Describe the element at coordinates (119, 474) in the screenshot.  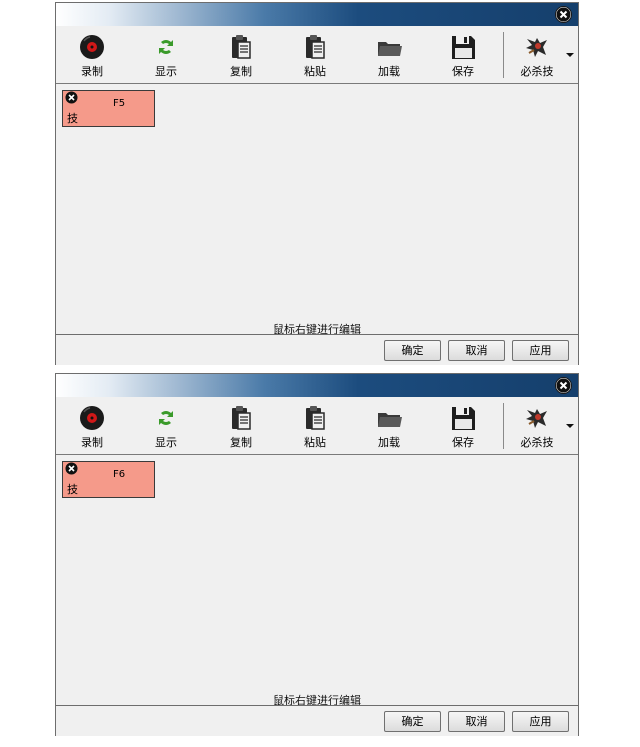
I see `key-item-key: F6` at that location.